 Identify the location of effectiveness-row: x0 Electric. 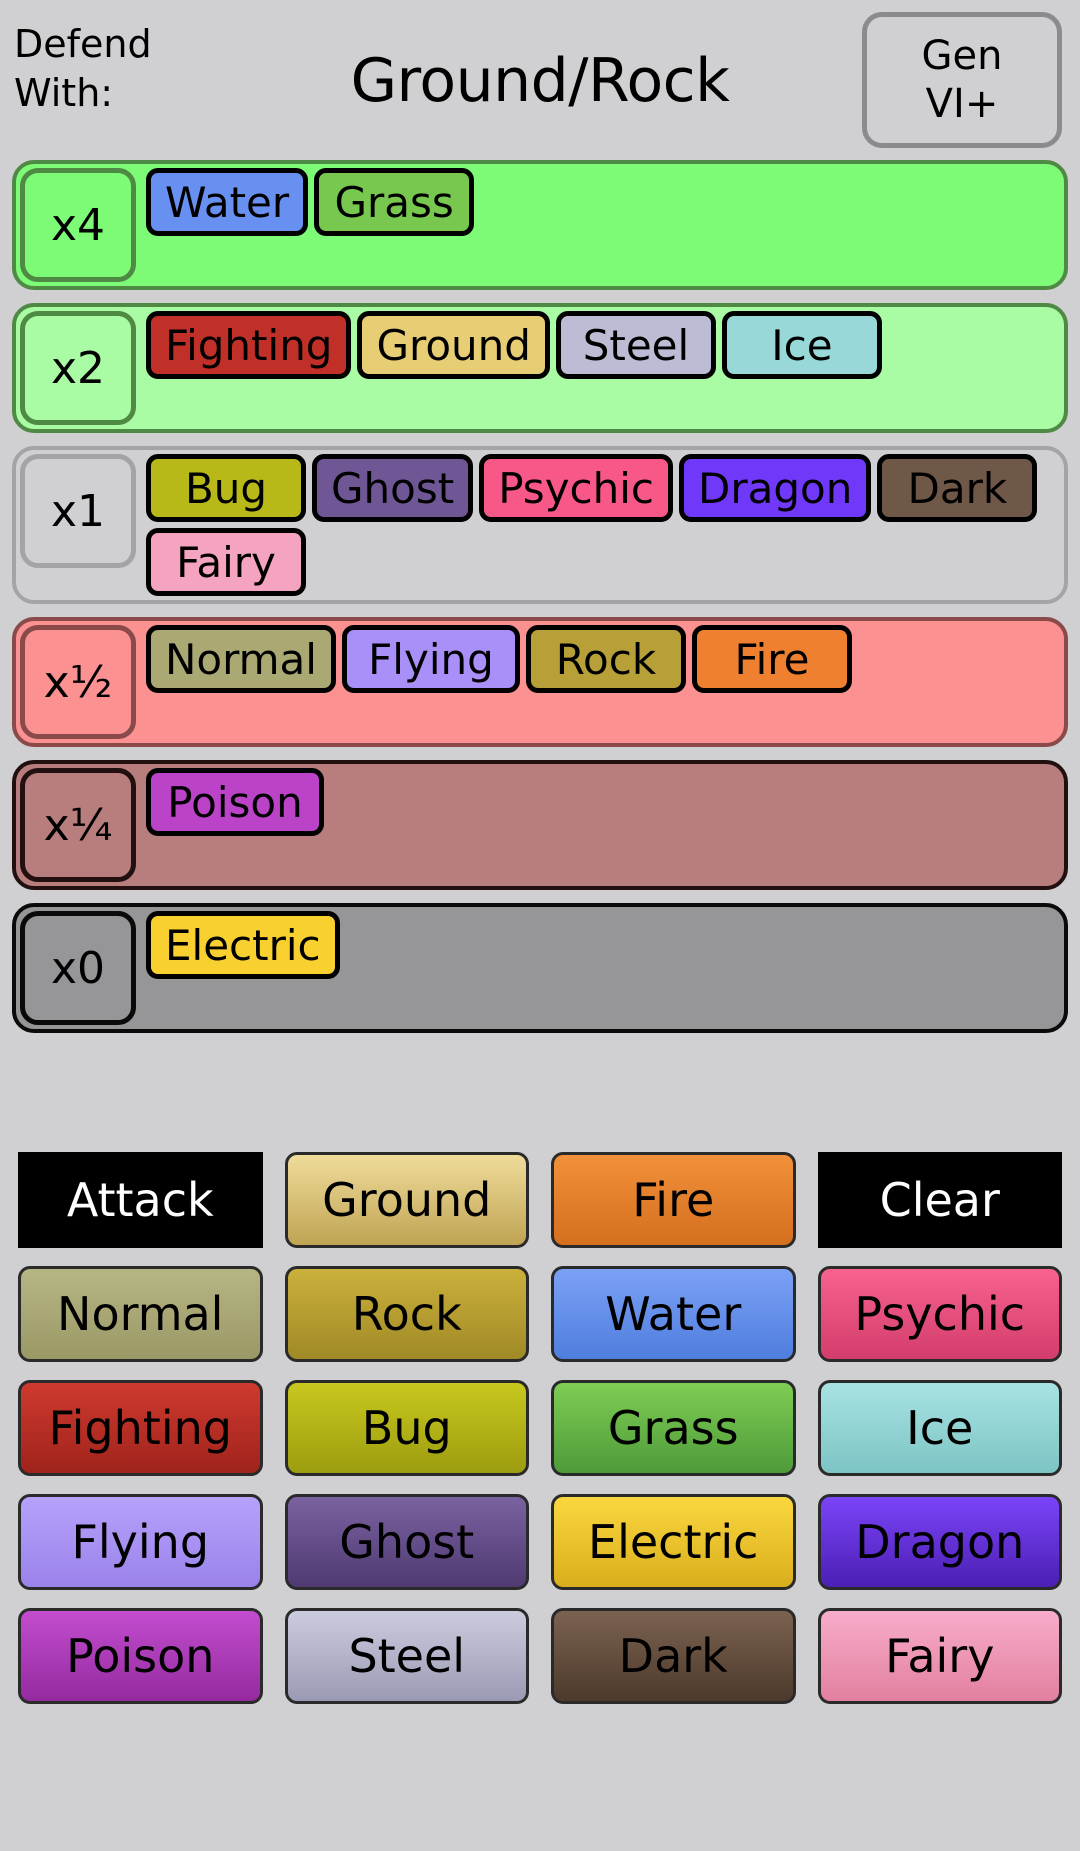
(540, 968).